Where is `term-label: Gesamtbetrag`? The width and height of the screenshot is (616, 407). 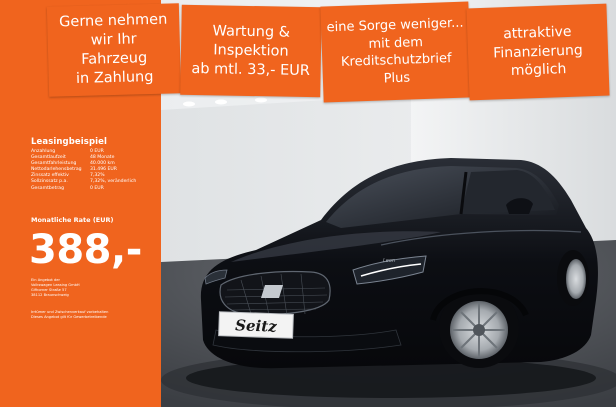 term-label: Gesamtbetrag is located at coordinates (48, 188).